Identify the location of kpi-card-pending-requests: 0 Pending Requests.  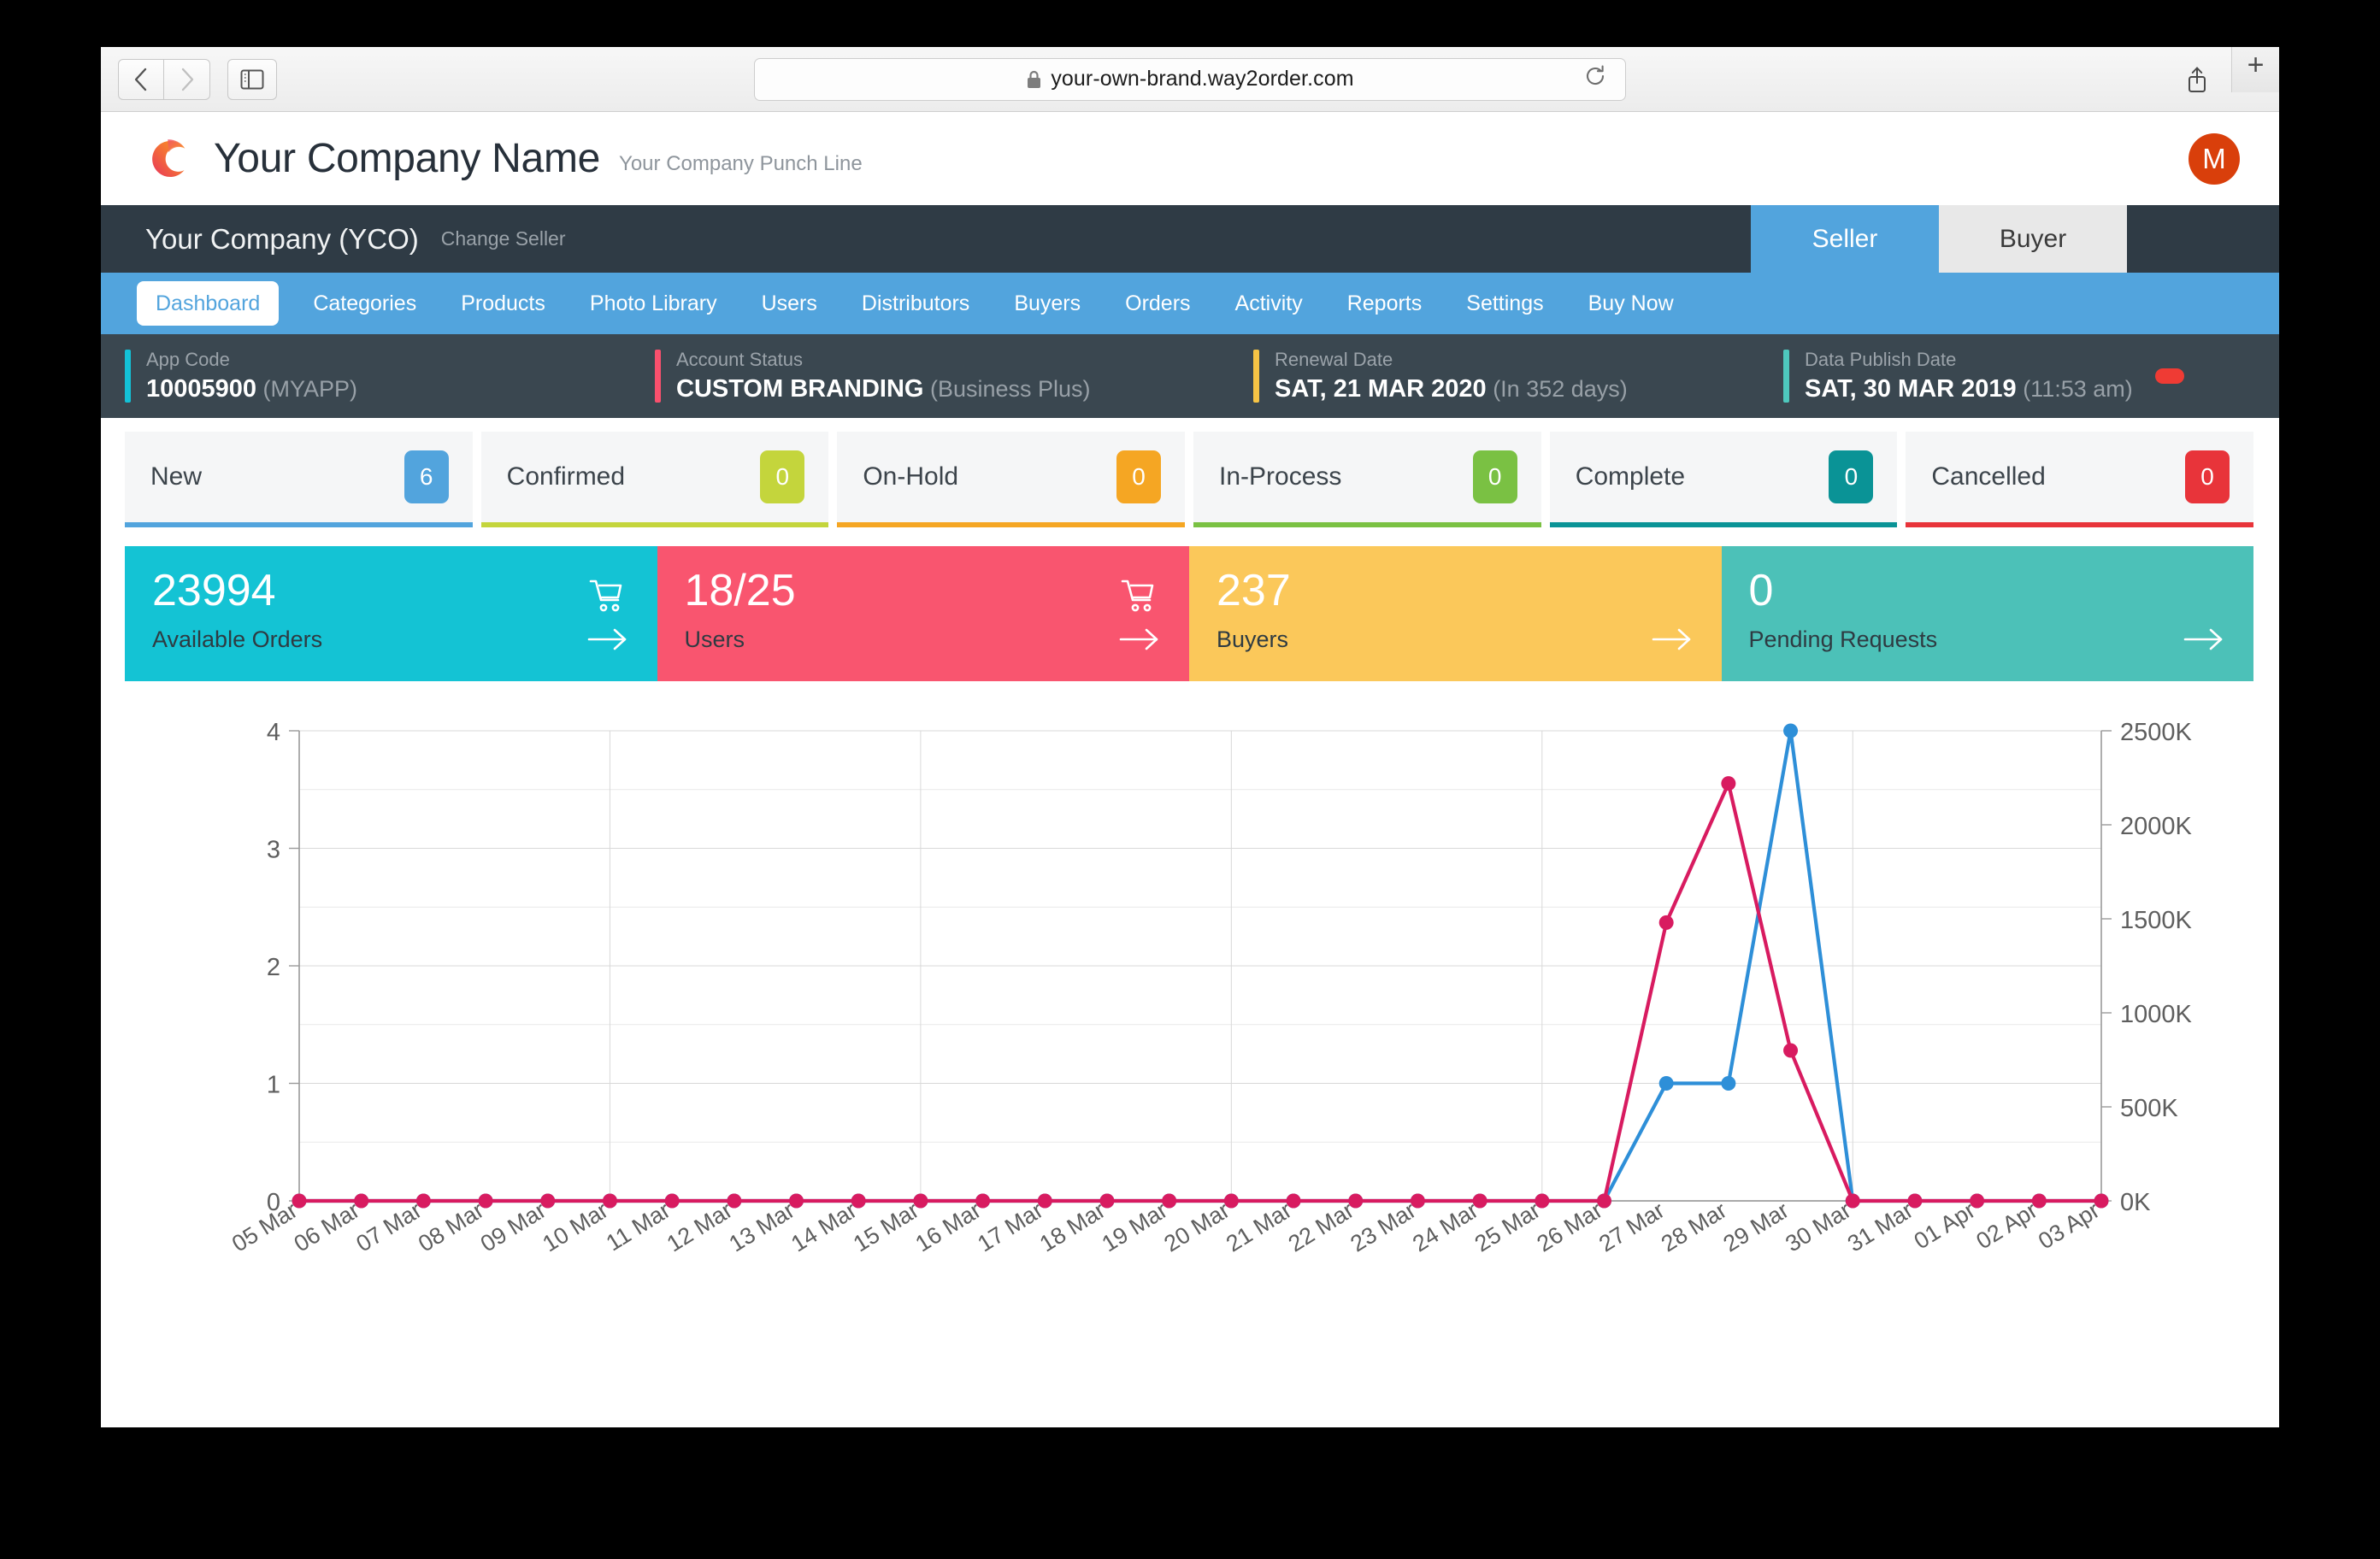
(1987, 613).